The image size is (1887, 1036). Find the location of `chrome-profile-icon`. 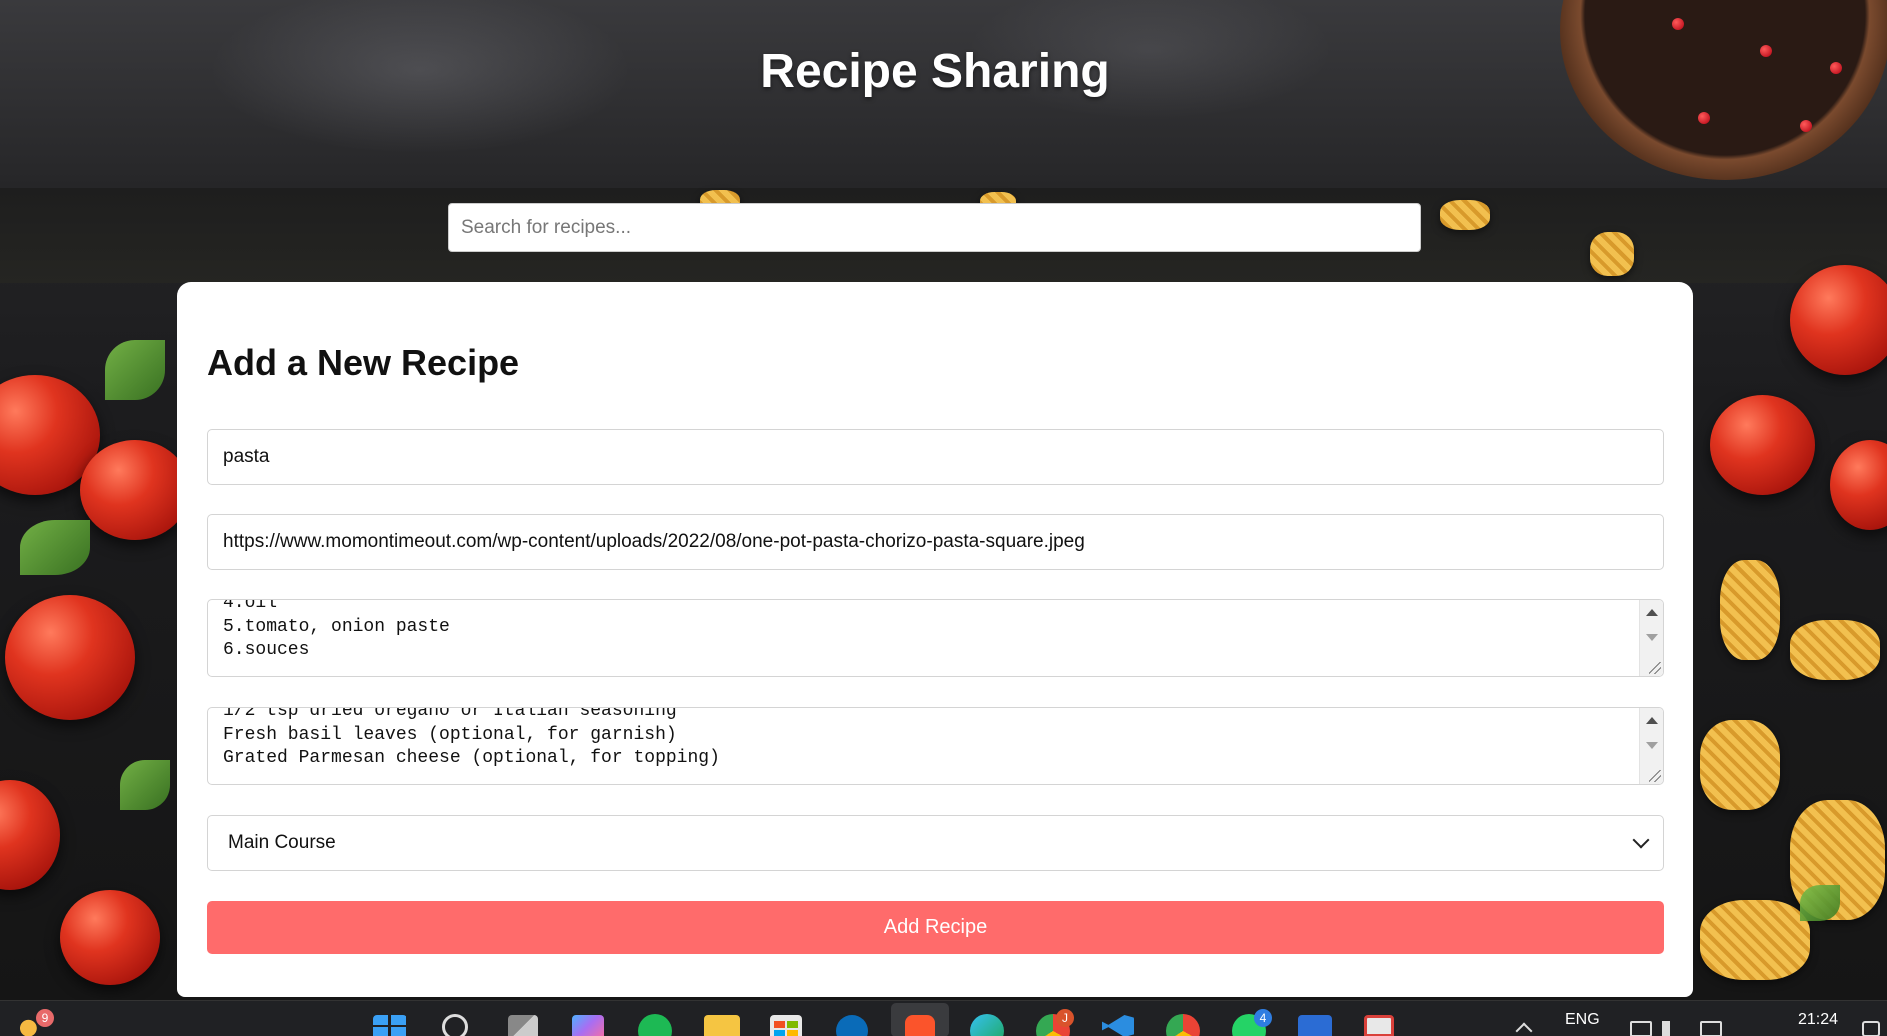

chrome-profile-icon is located at coordinates (1183, 1025).